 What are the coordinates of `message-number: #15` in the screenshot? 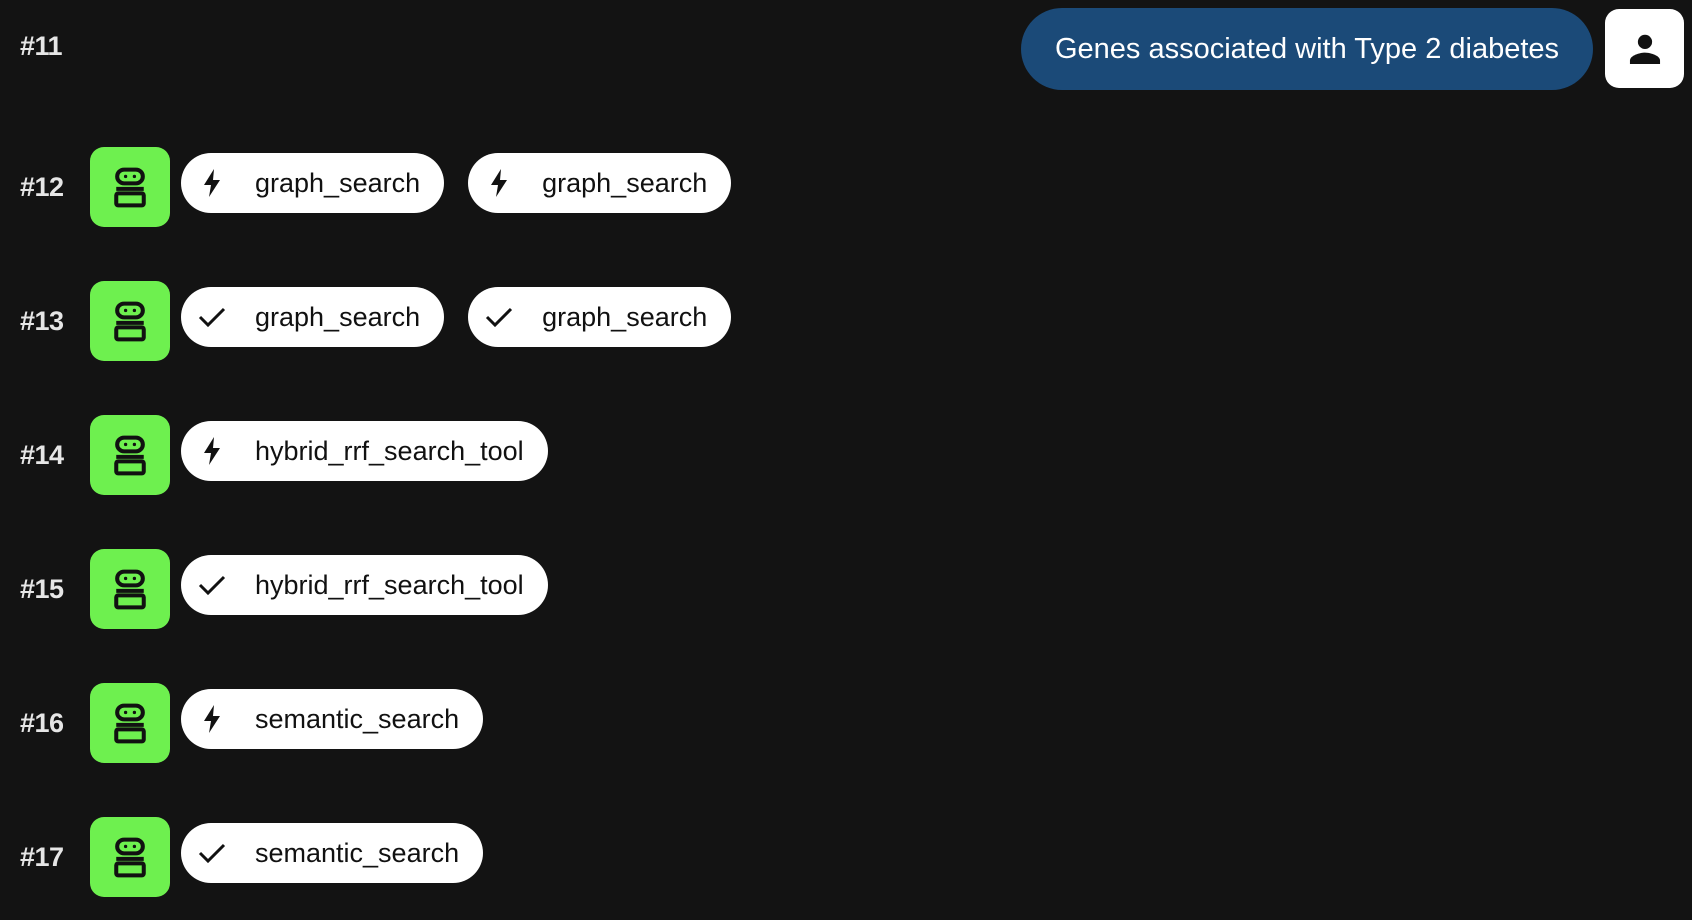 It's located at (42, 589).